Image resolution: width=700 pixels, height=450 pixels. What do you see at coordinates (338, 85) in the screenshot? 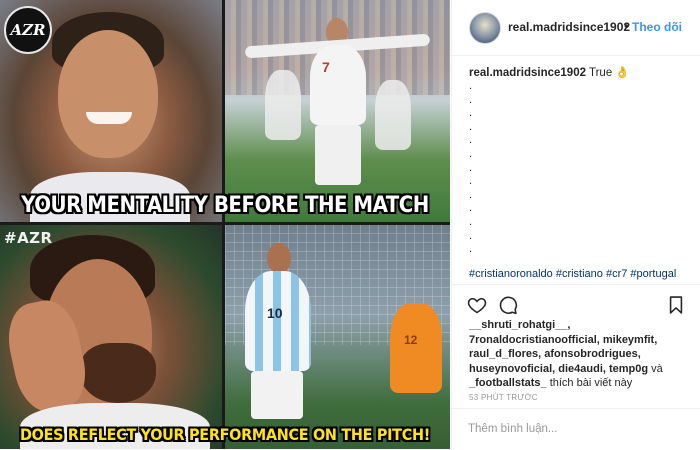
I see `jersey-shape: 7` at bounding box center [338, 85].